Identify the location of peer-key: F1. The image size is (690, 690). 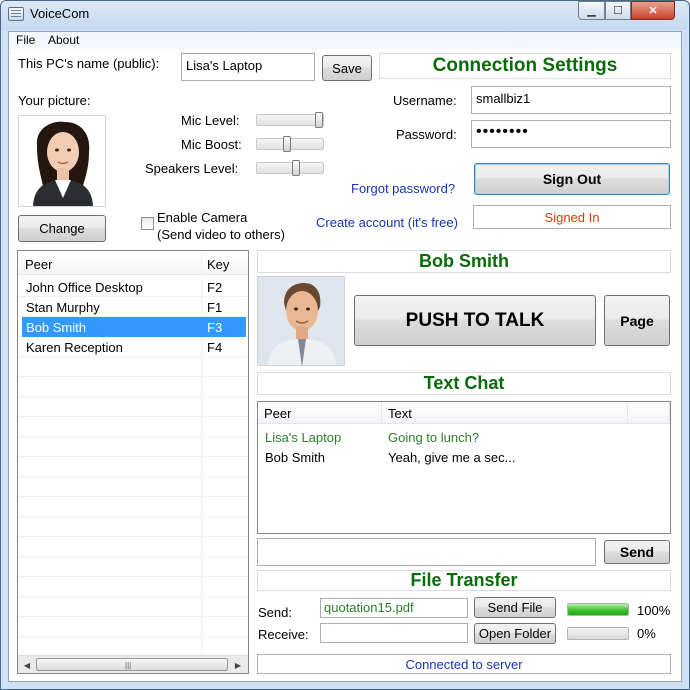
(215, 307).